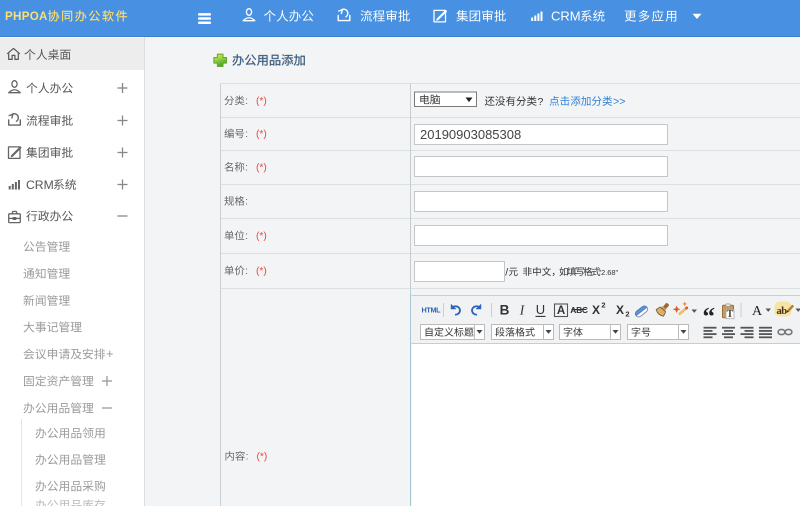 Image resolution: width=800 pixels, height=506 pixels. I want to click on svg-text: 20190903085308, so click(470, 134).